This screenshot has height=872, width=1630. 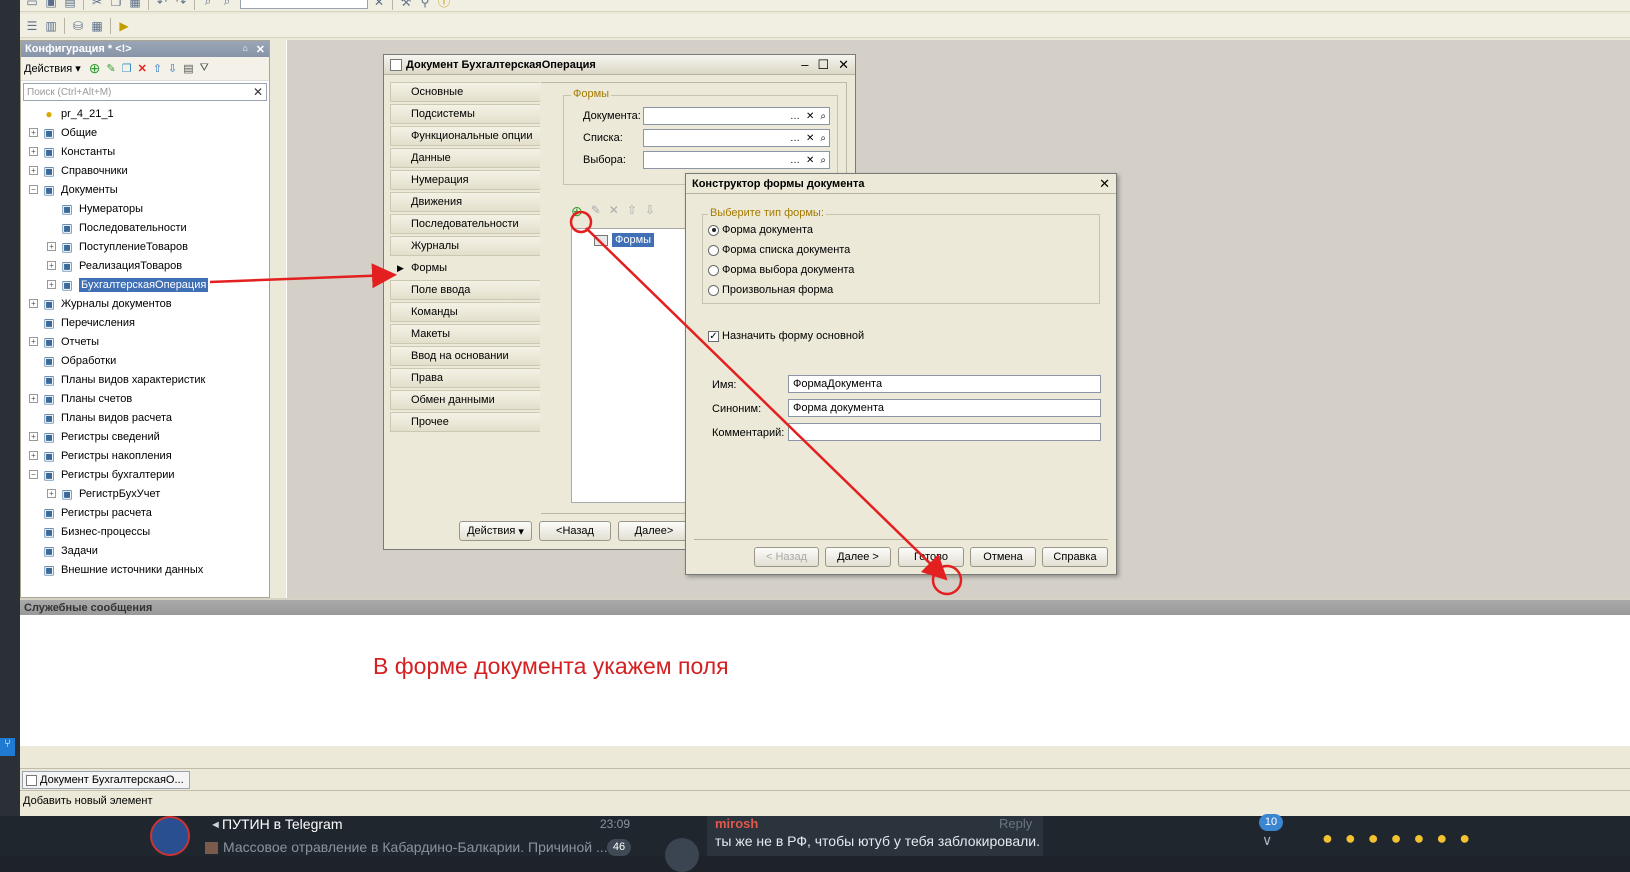 I want to click on tree-item: + ▣ Отчеты, so click(x=145, y=341).